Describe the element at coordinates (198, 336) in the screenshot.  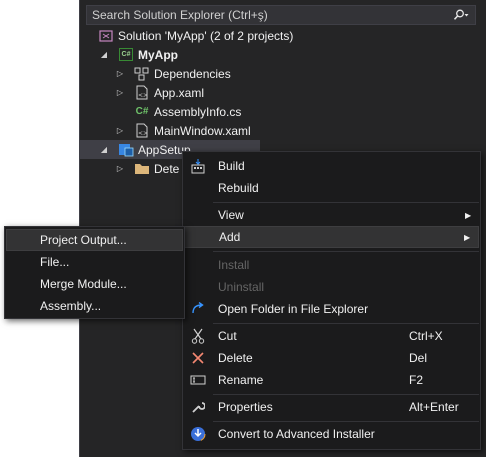
I see `scissors-icon` at that location.